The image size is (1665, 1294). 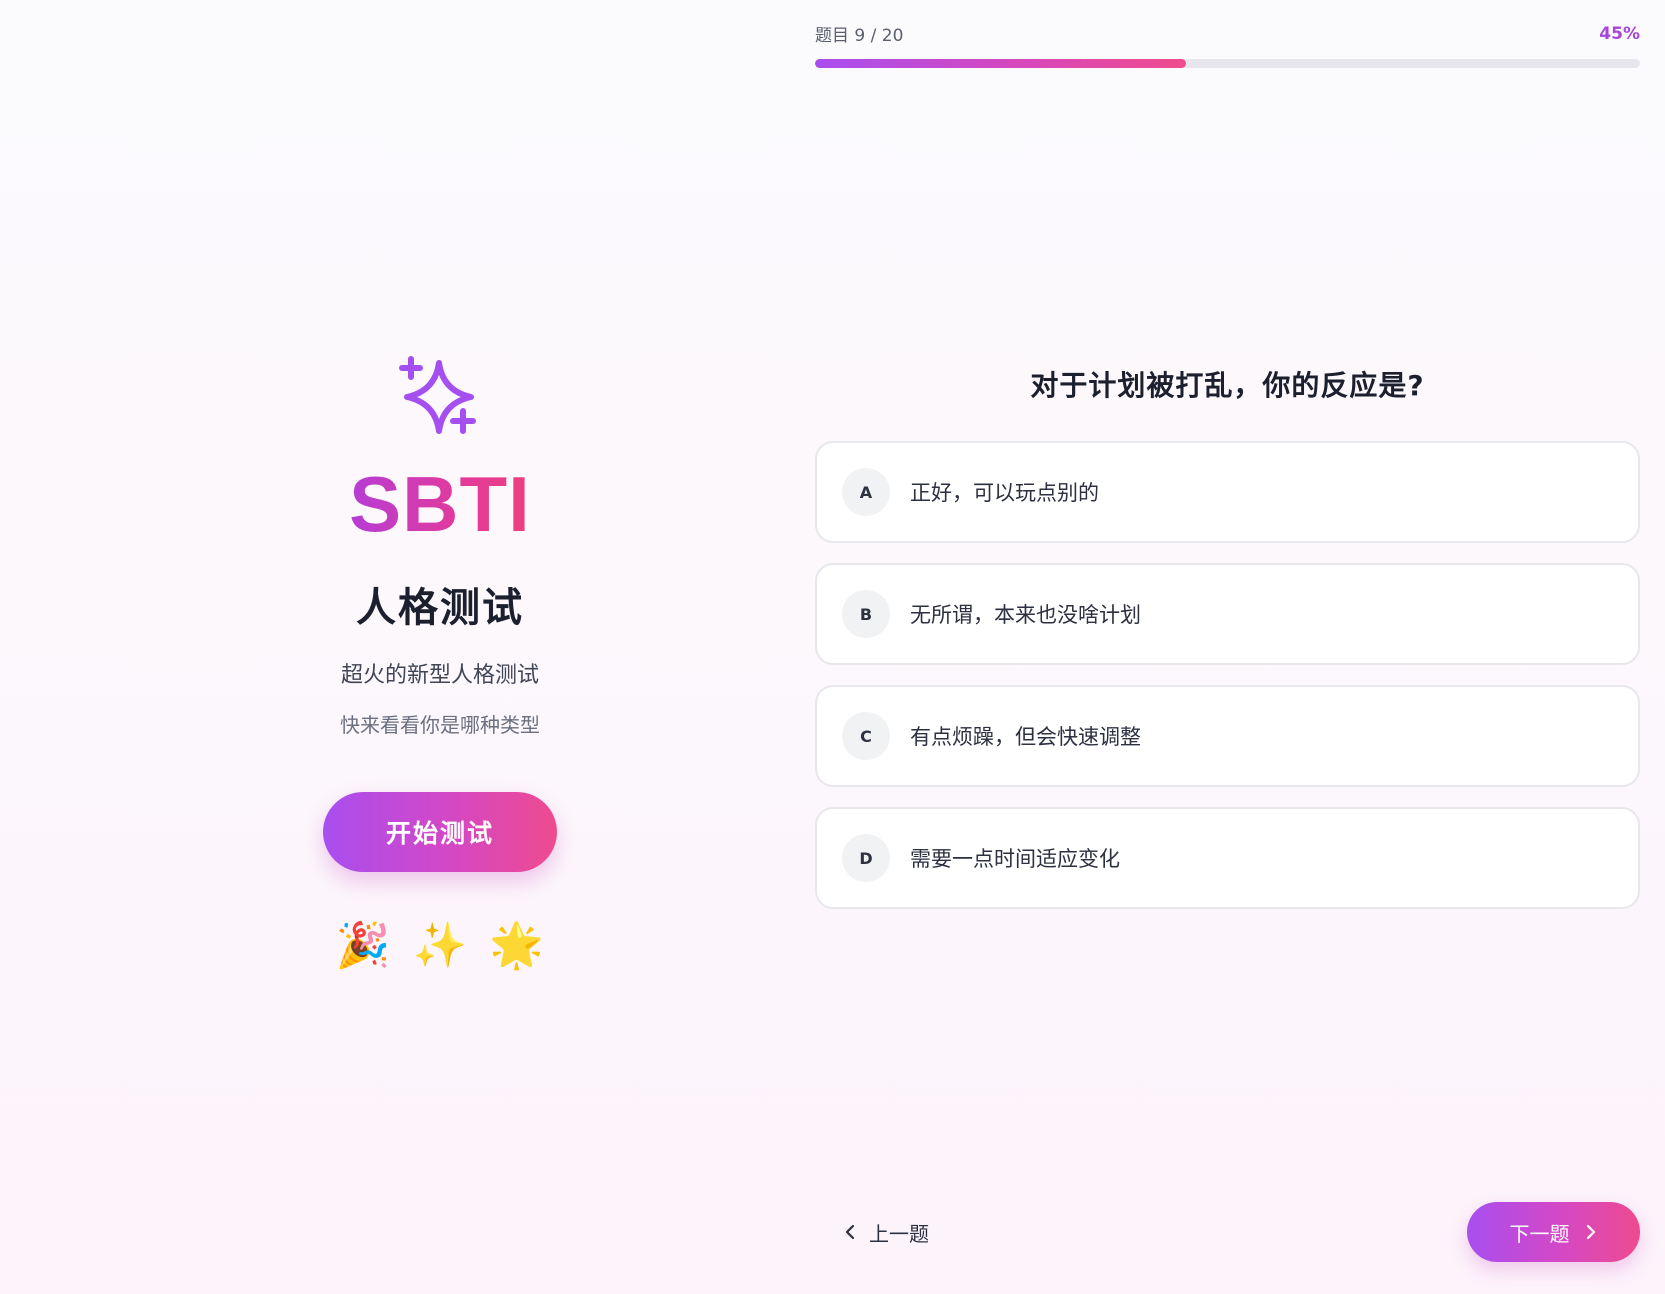 I want to click on prev-question-button: 上一题, so click(x=886, y=1232).